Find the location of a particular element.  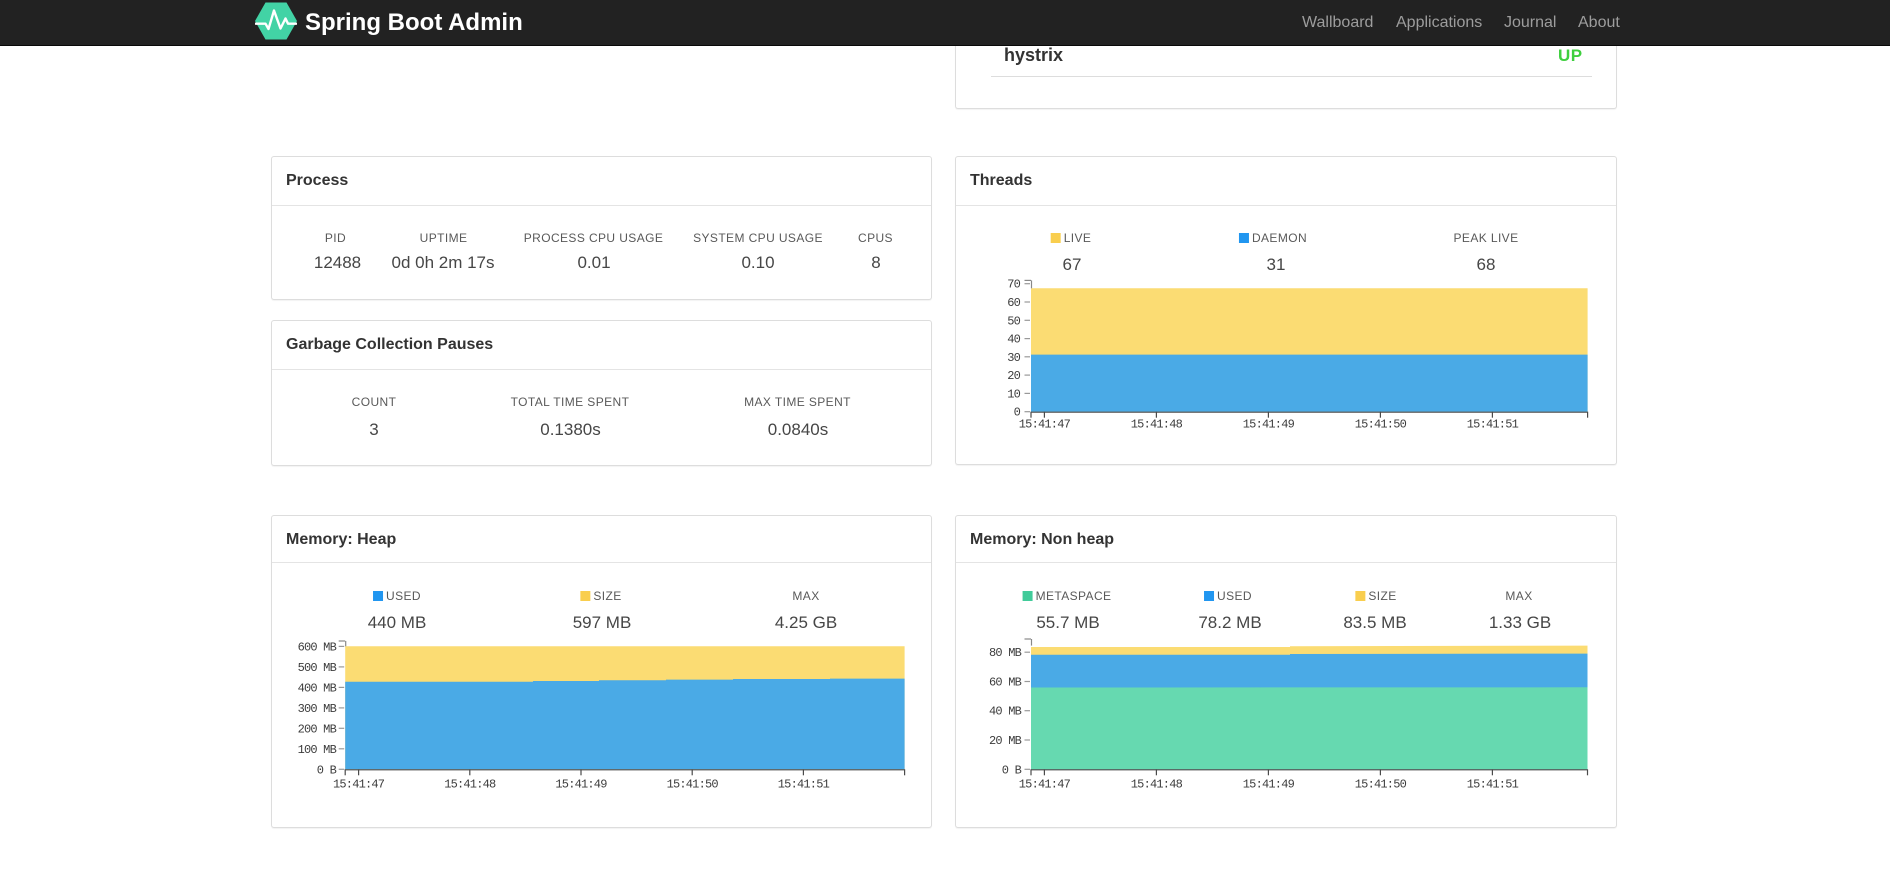

svg-text: 50 is located at coordinates (1013, 321).